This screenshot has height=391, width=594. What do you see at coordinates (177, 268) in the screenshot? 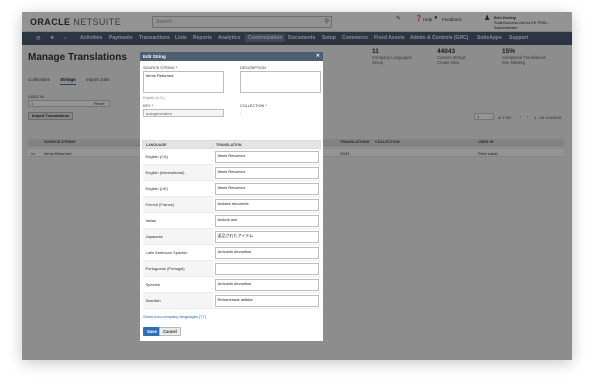
I see `language-name: Portuguese (Portugal)` at bounding box center [177, 268].